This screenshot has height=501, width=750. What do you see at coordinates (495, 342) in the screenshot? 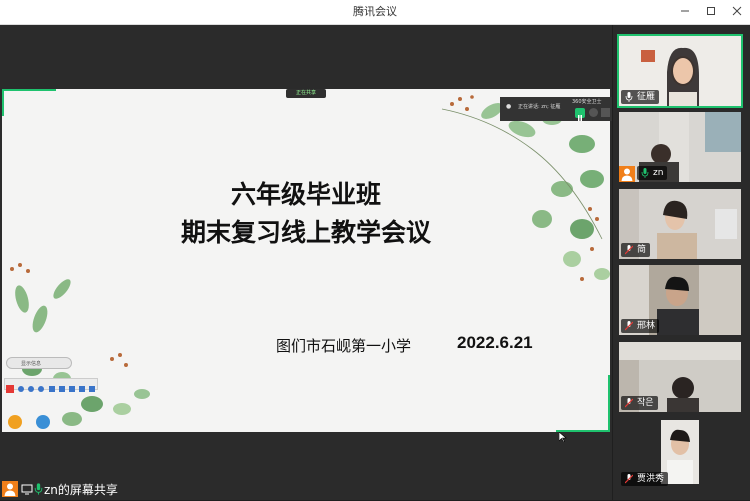
I see `slide-date: 2022.6.21` at bounding box center [495, 342].